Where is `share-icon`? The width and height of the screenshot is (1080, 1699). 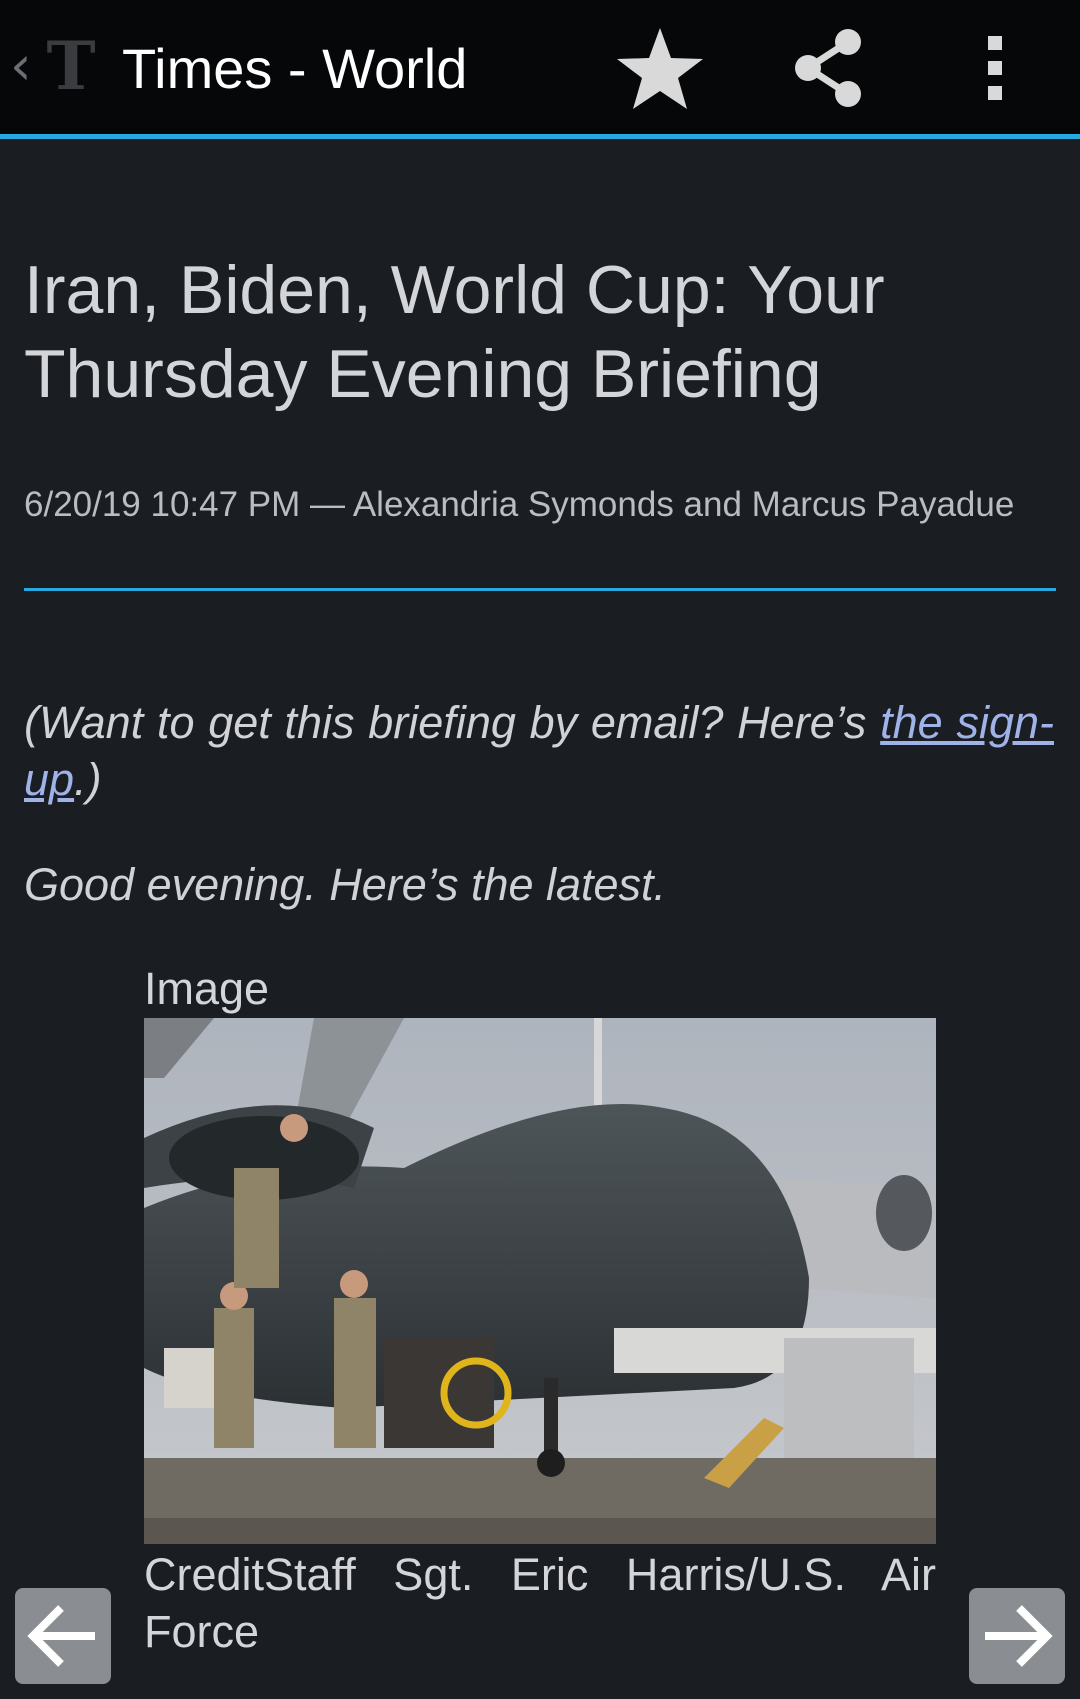
share-icon is located at coordinates (828, 68).